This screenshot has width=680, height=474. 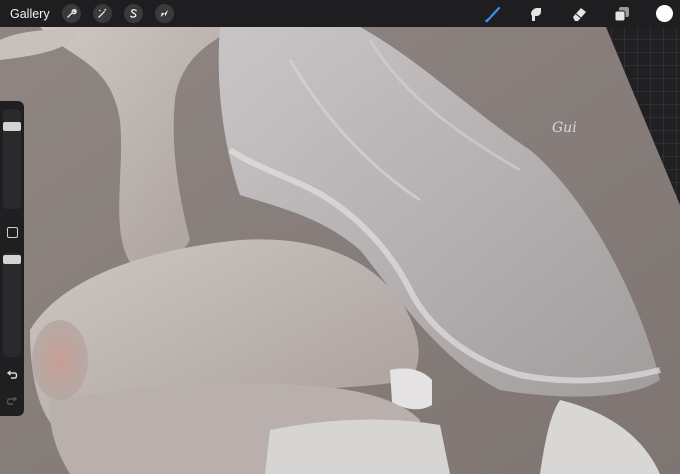 I want to click on brush-tool, so click(x=493, y=14).